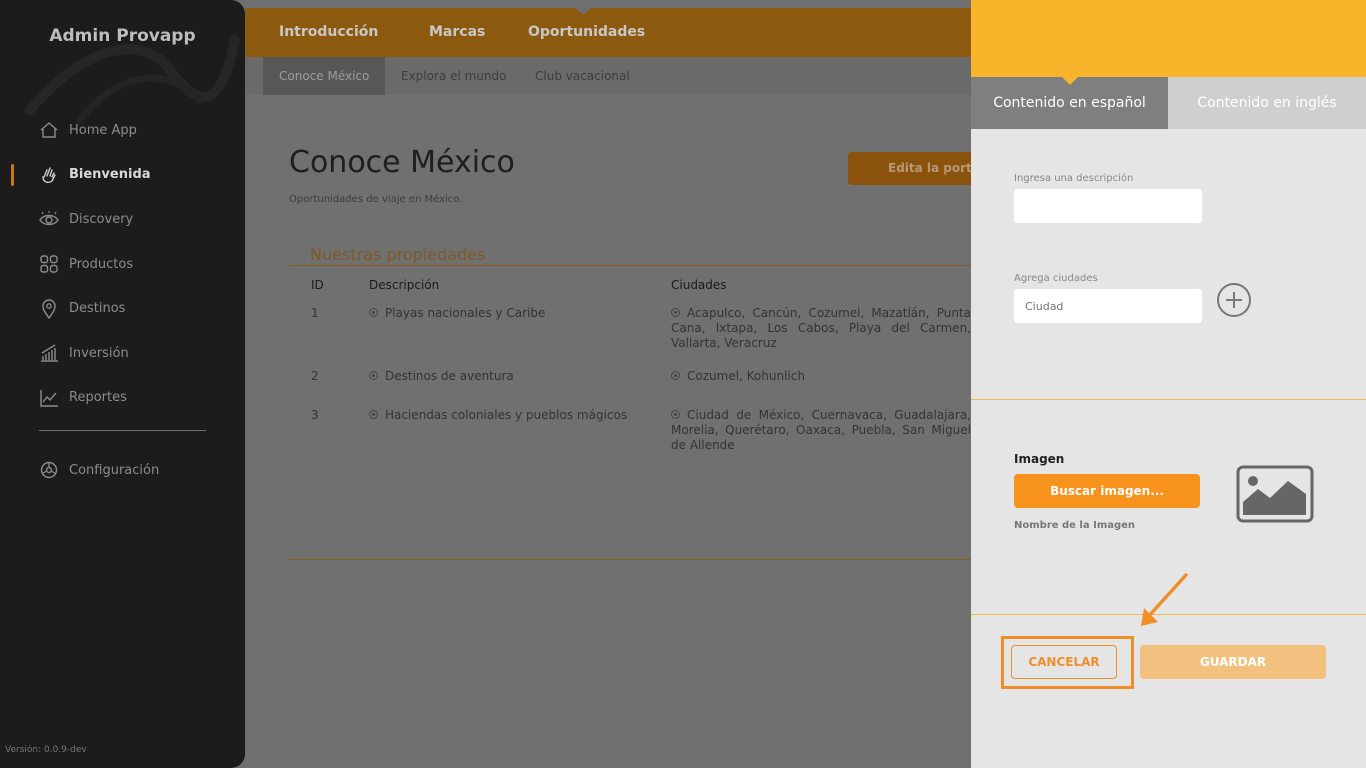 Image resolution: width=1366 pixels, height=768 pixels. What do you see at coordinates (110, 175) in the screenshot?
I see `sidebar-item-label: Bienvenida` at bounding box center [110, 175].